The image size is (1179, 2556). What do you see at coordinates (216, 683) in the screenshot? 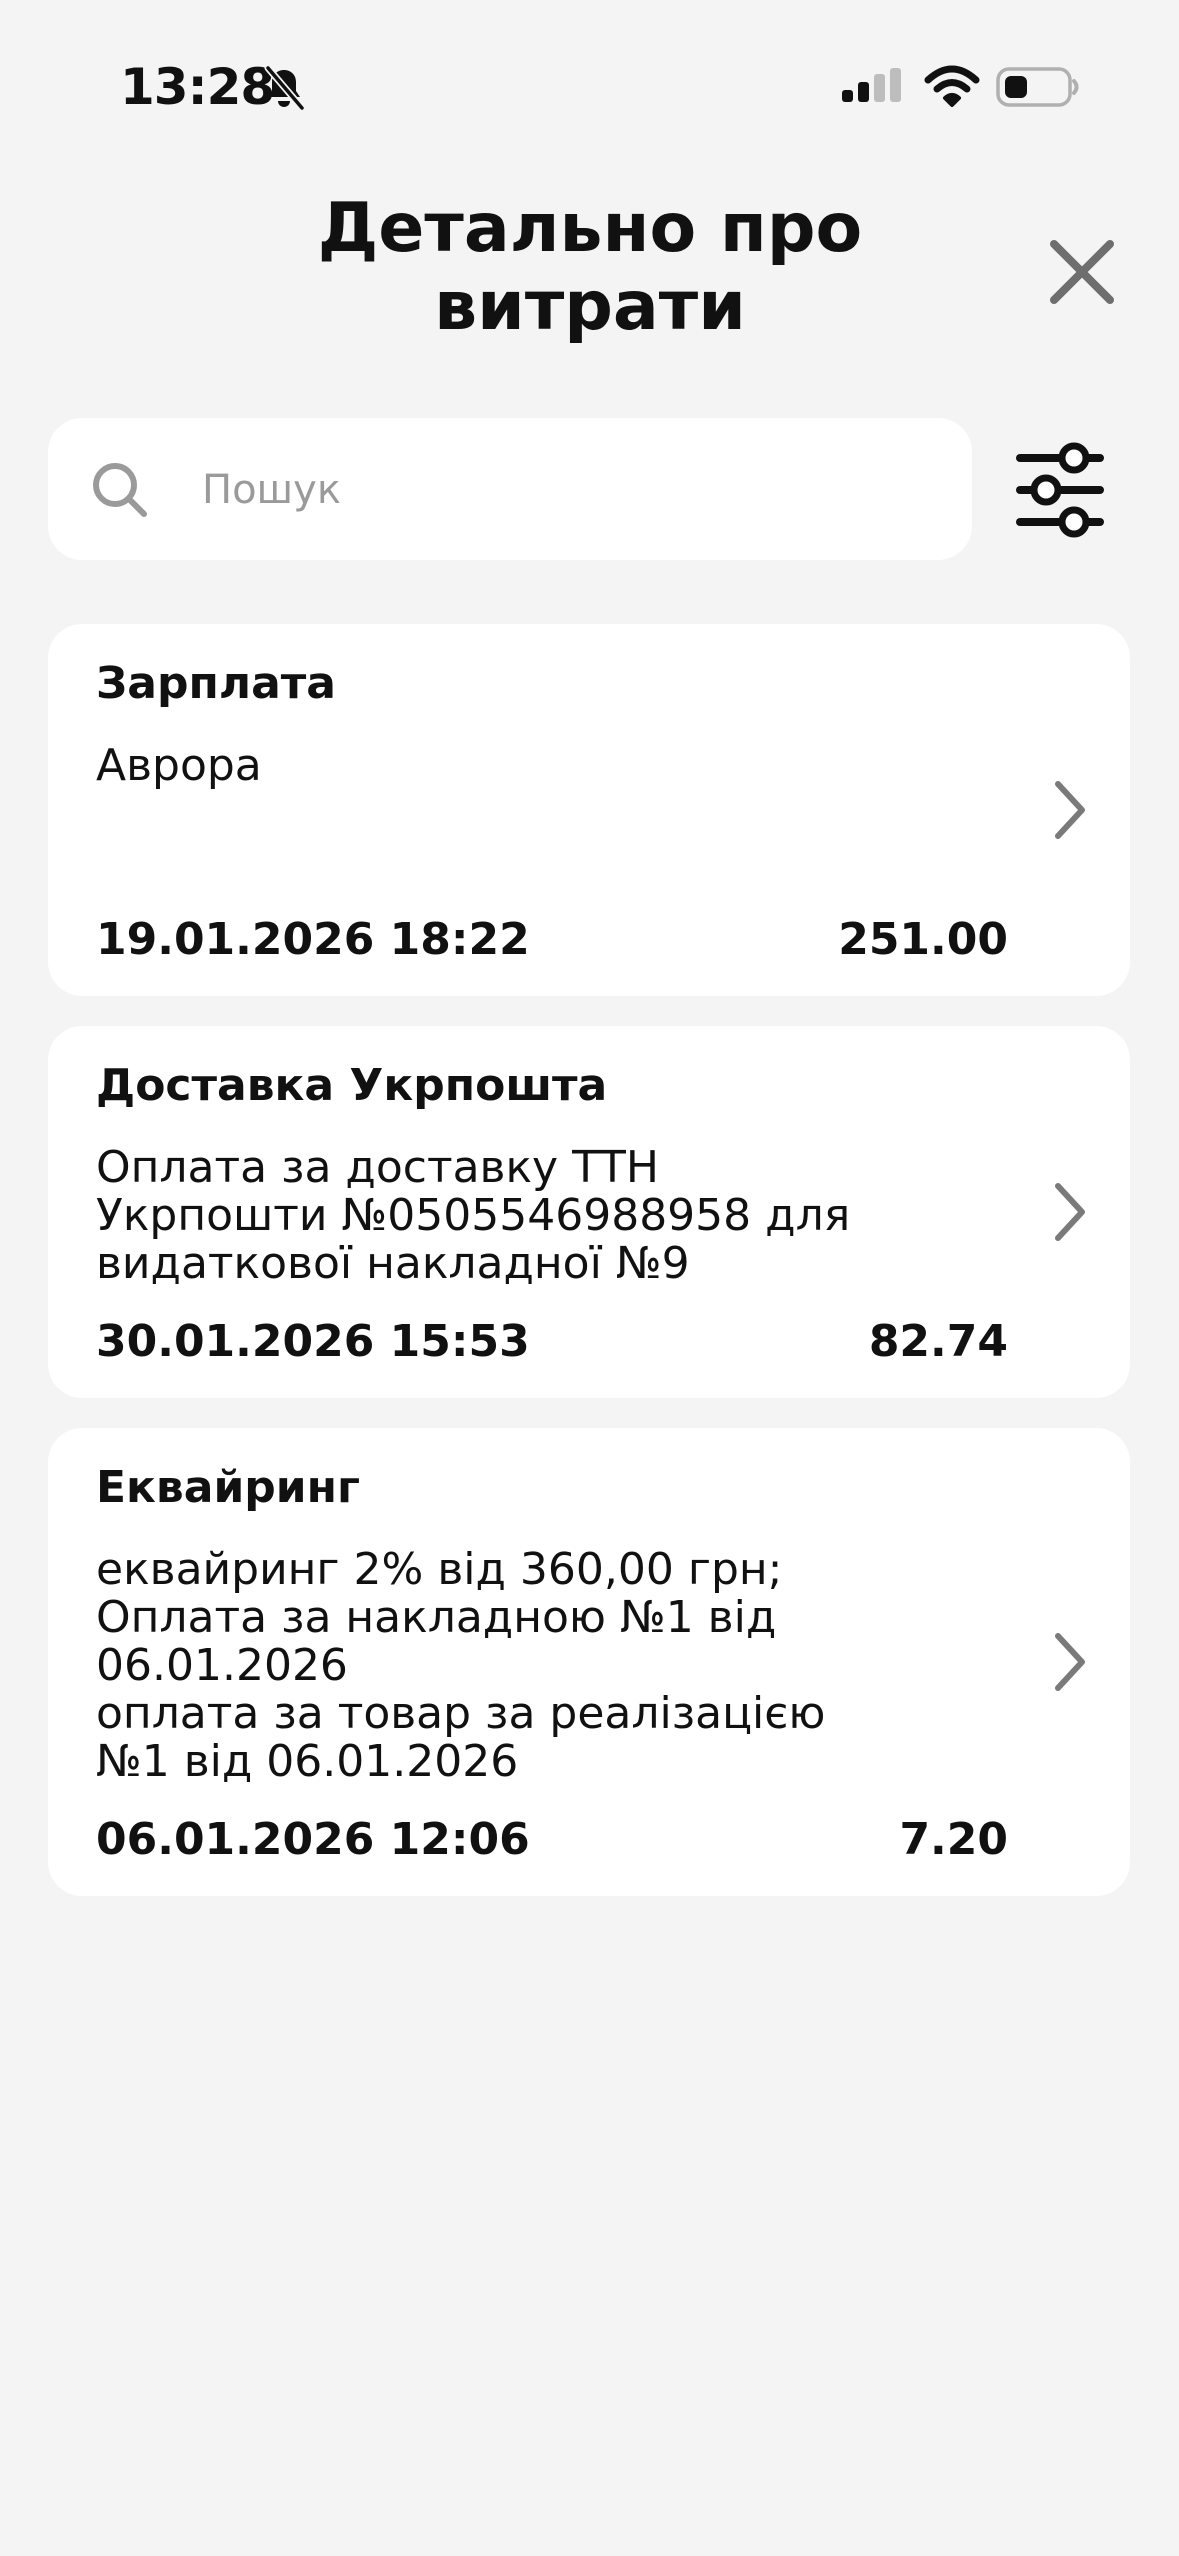
I see `expense-title: Зарплата` at bounding box center [216, 683].